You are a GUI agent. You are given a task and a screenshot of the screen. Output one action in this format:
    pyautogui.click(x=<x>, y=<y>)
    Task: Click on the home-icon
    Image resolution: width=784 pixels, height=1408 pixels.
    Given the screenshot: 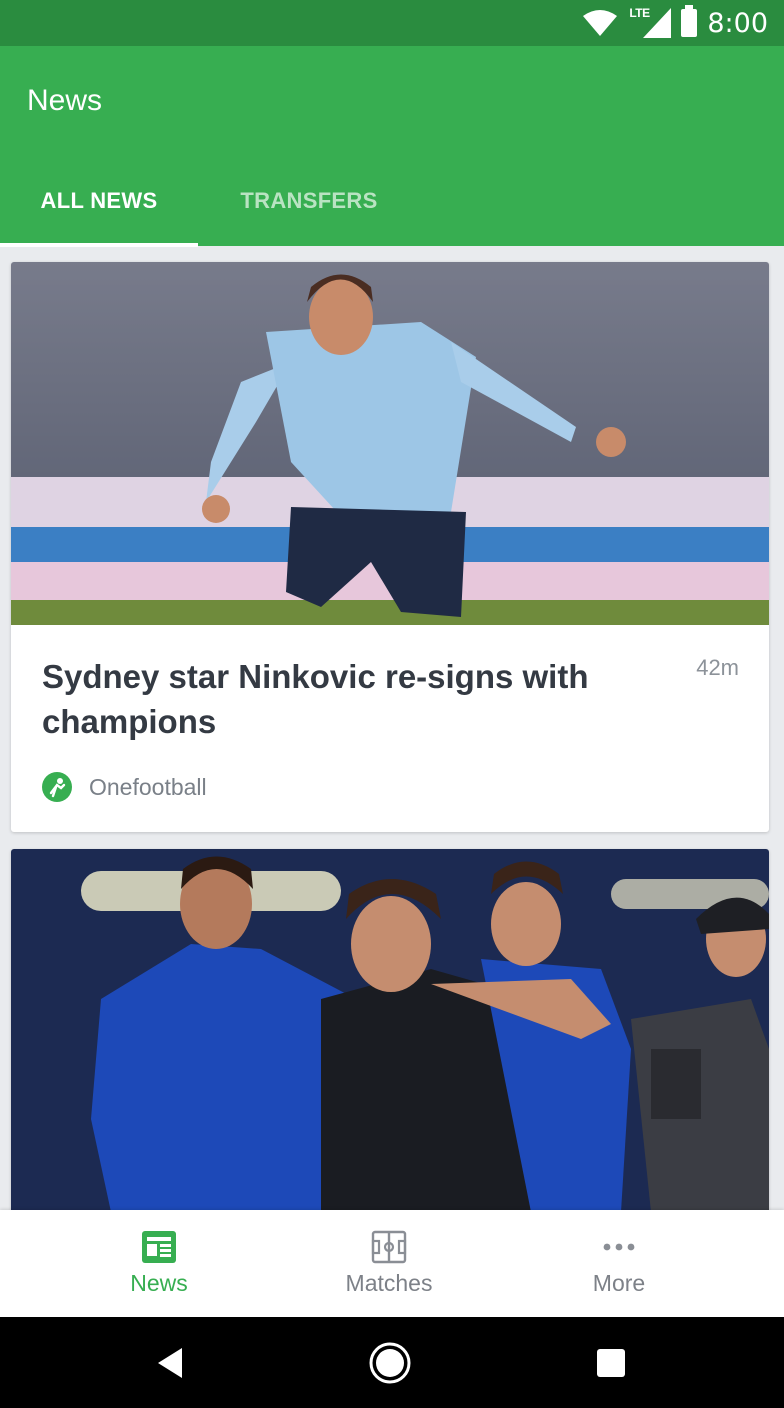 What is the action you would take?
    pyautogui.click(x=390, y=1363)
    